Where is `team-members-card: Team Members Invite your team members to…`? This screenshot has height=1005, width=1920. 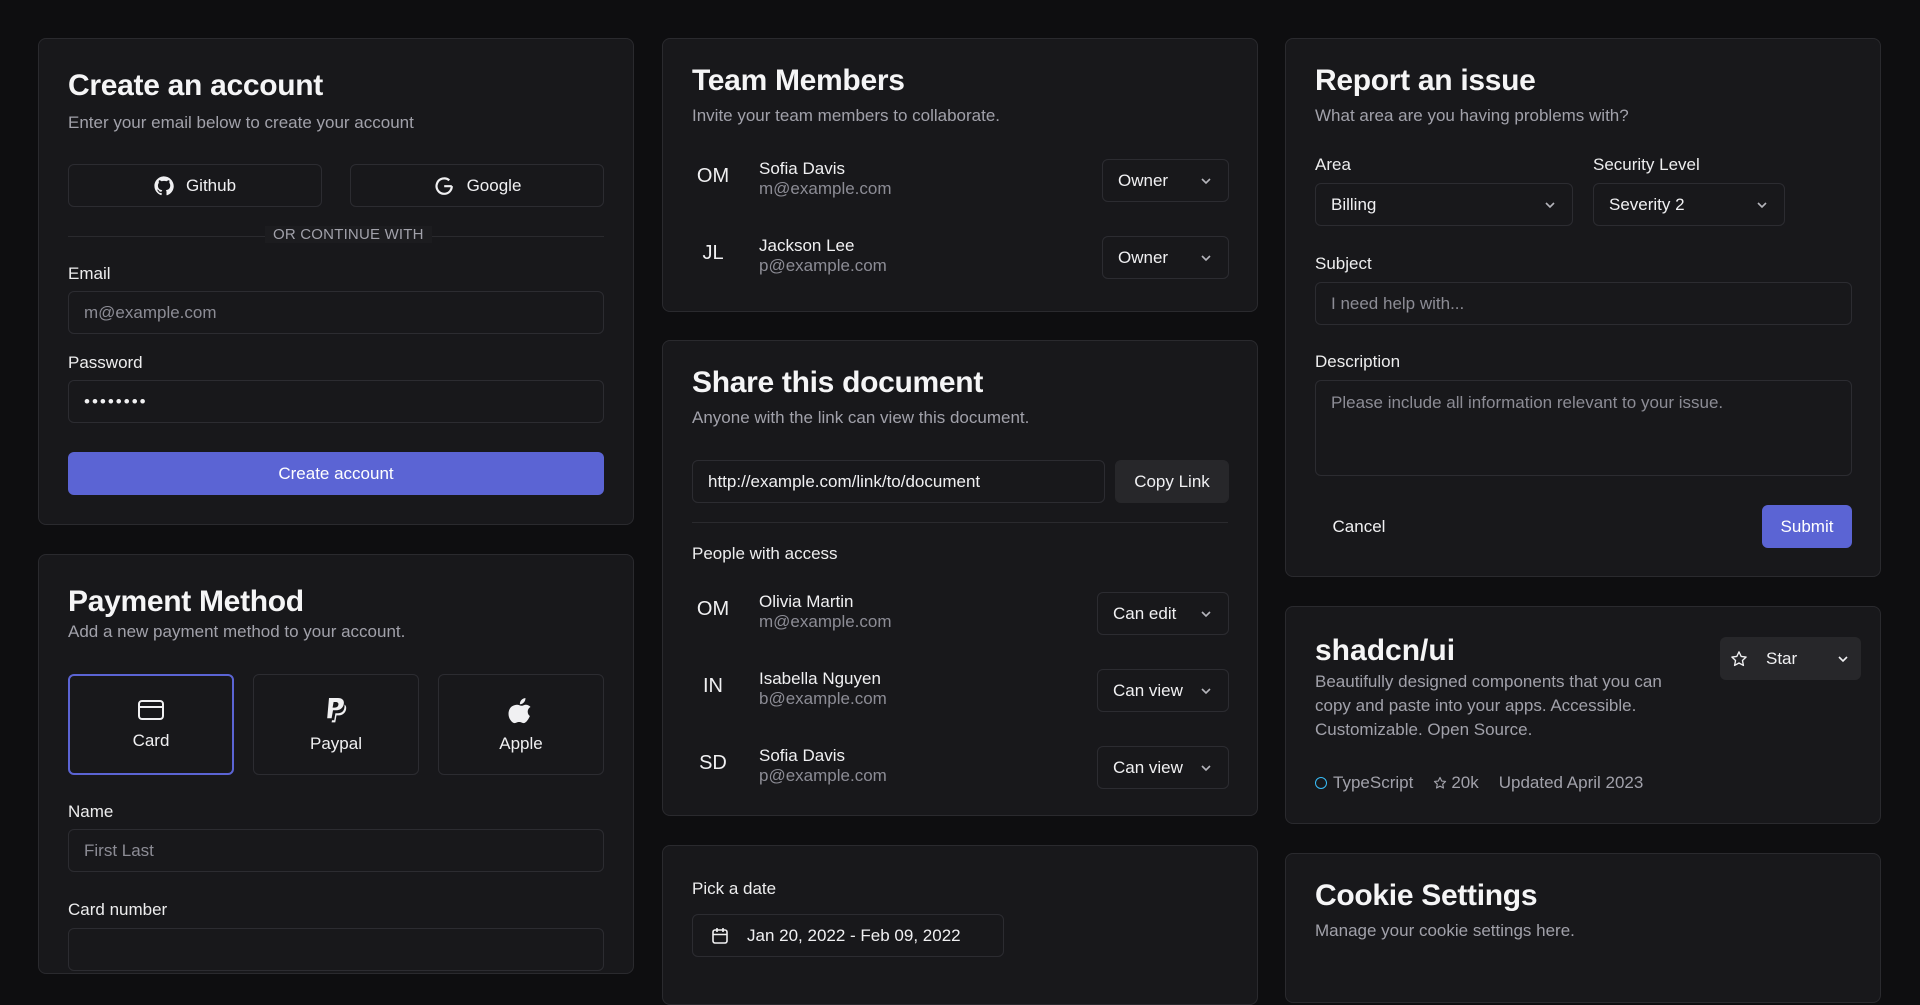 team-members-card: Team Members Invite your team members to… is located at coordinates (960, 175).